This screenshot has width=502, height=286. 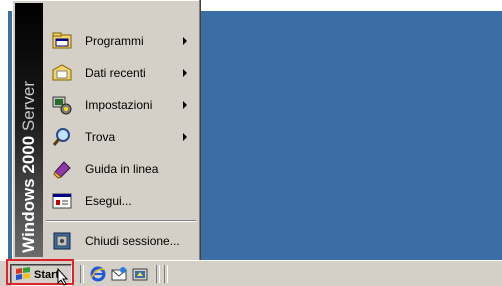 I want to click on menu-item-settings: Impostazioni, so click(x=121, y=105).